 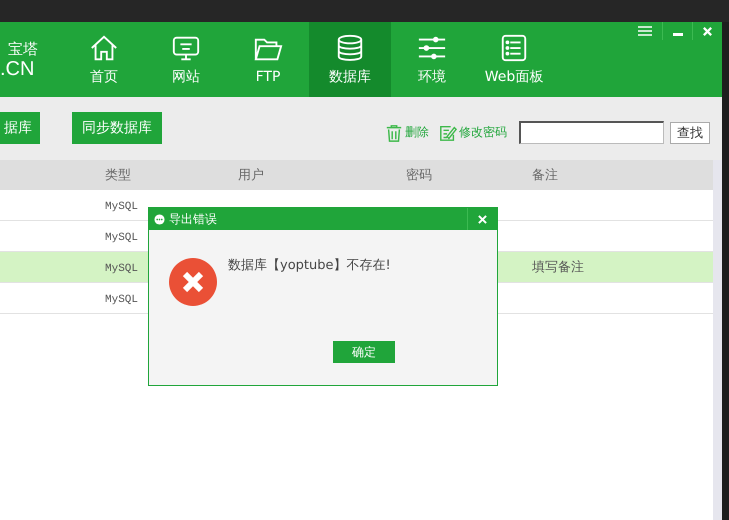 What do you see at coordinates (118, 175) in the screenshot?
I see `column-header: 类型` at bounding box center [118, 175].